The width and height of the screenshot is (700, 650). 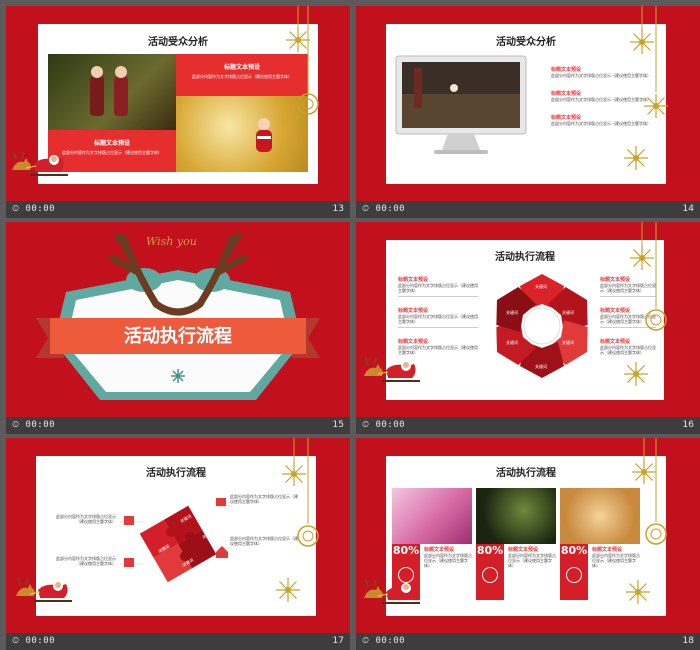 What do you see at coordinates (338, 425) in the screenshot?
I see `slide-number: 15` at bounding box center [338, 425].